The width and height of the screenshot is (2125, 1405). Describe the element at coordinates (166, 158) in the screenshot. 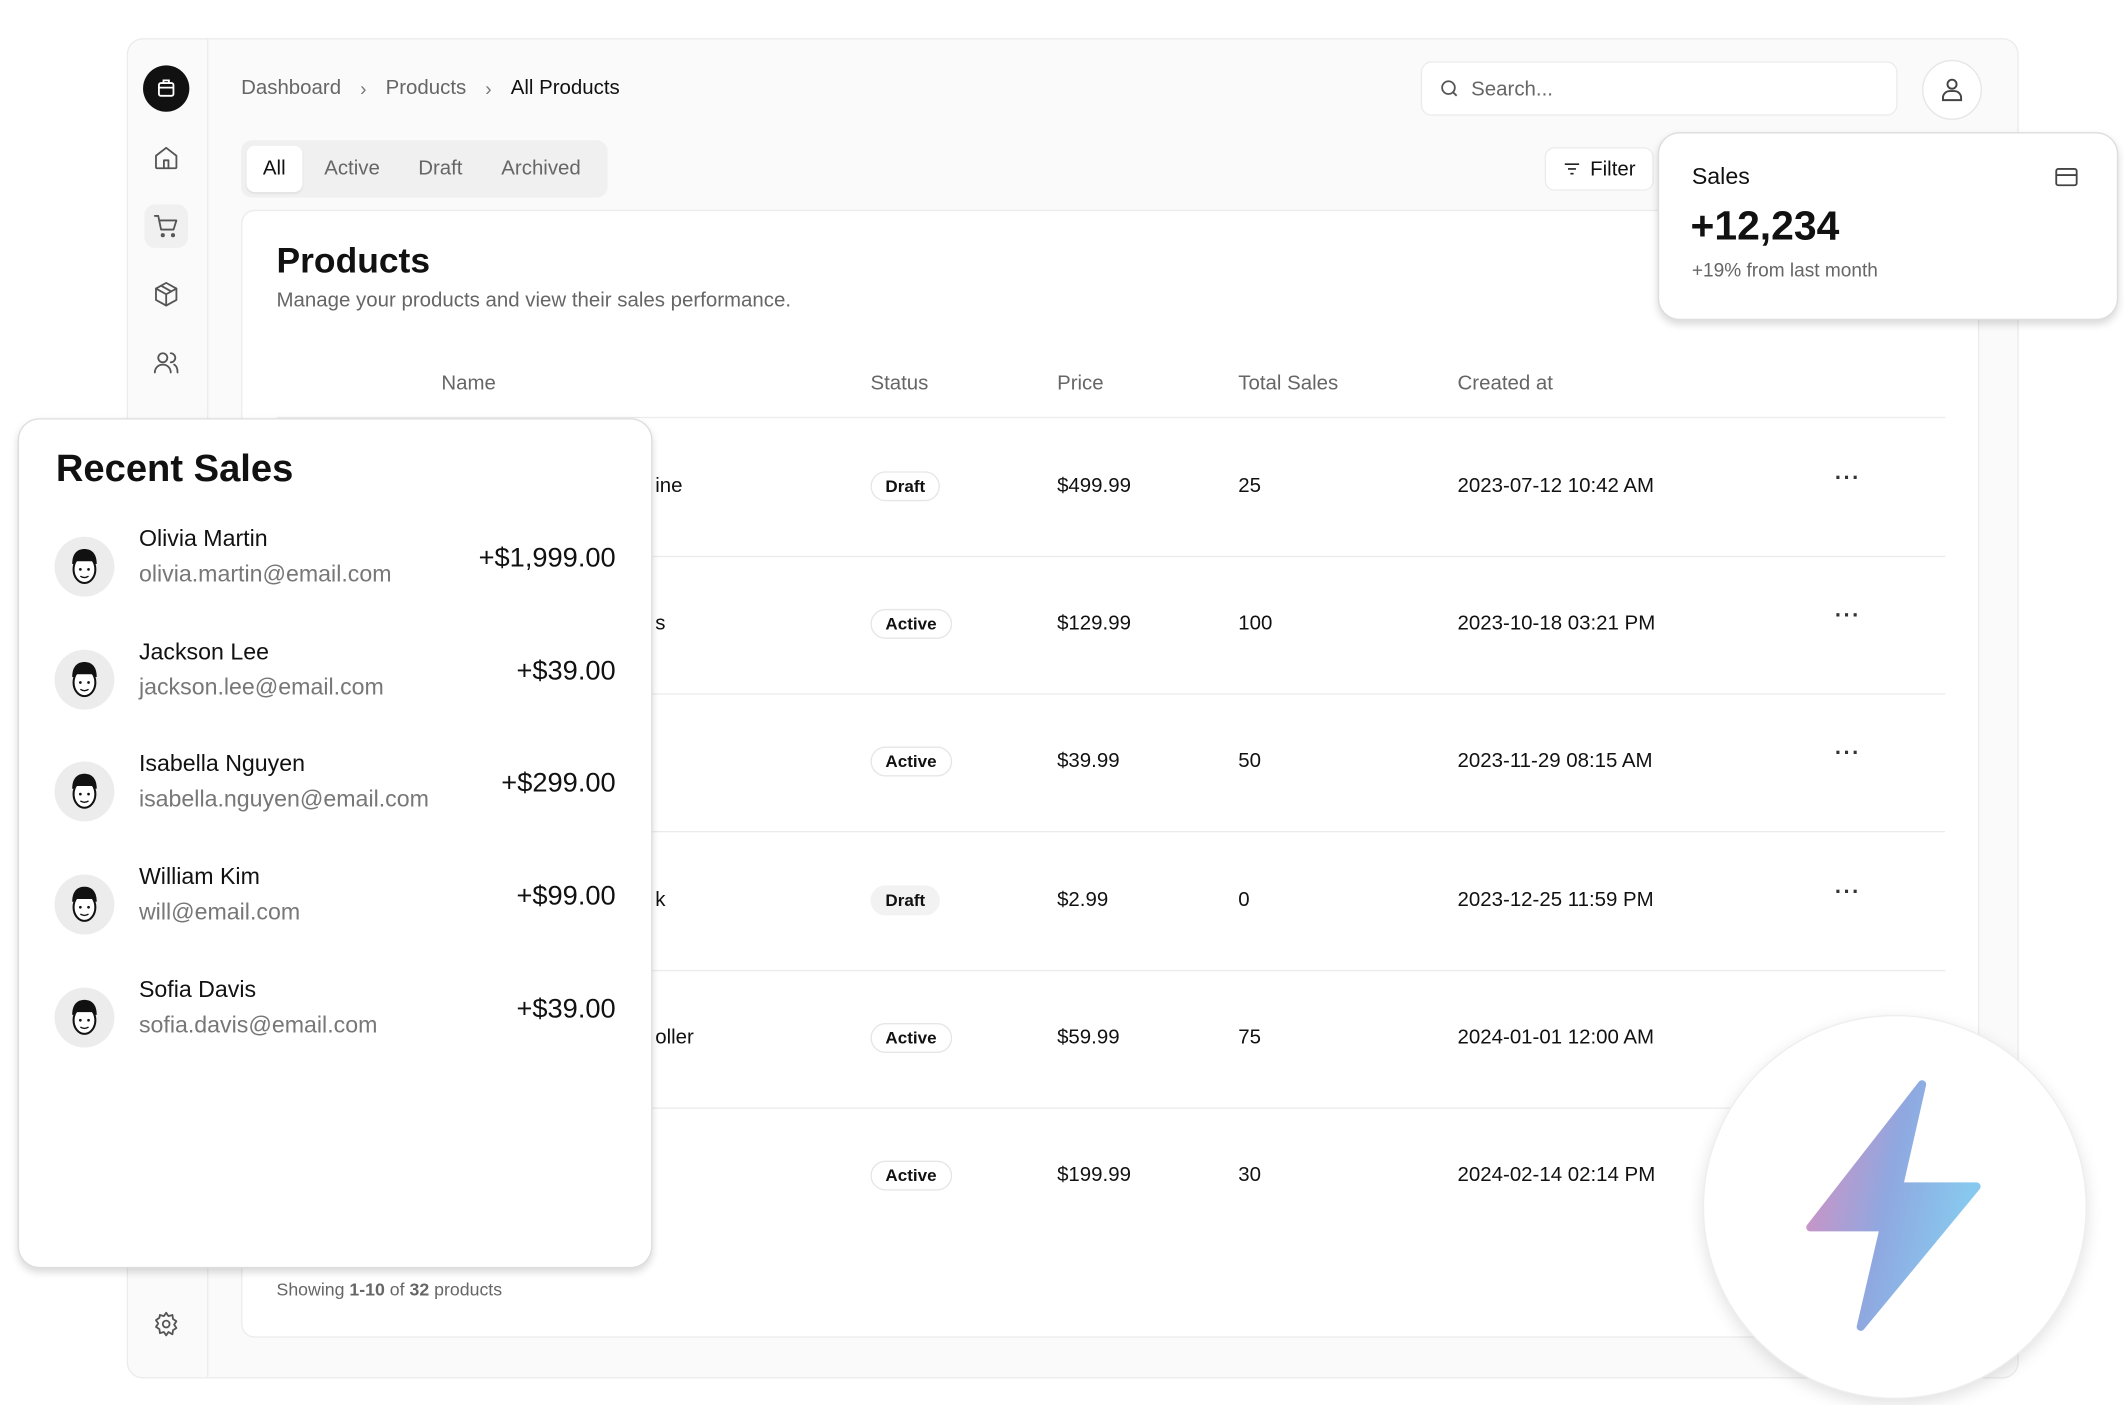

I see `home-icon` at that location.